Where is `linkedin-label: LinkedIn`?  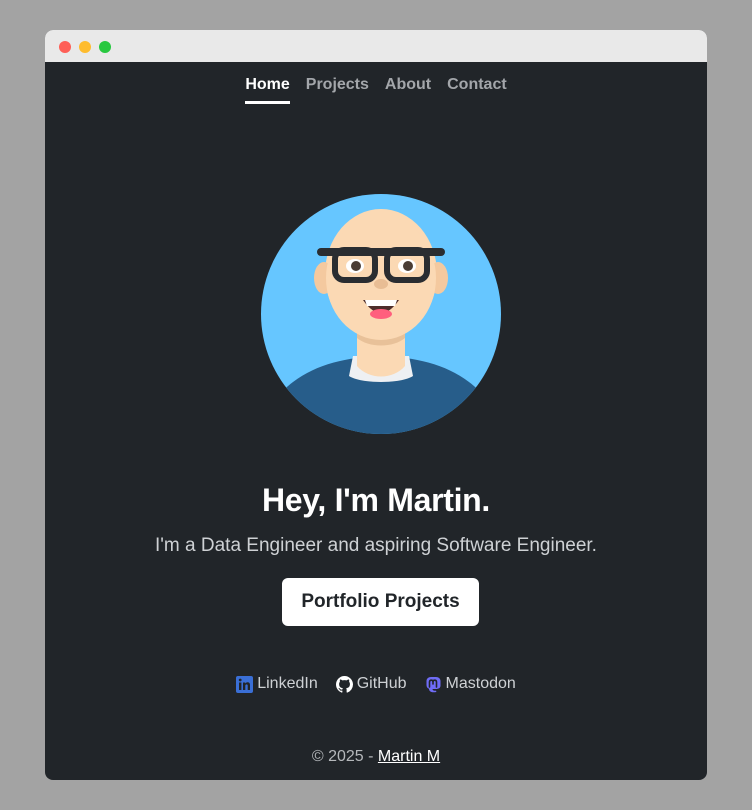
linkedin-label: LinkedIn is located at coordinates (287, 683).